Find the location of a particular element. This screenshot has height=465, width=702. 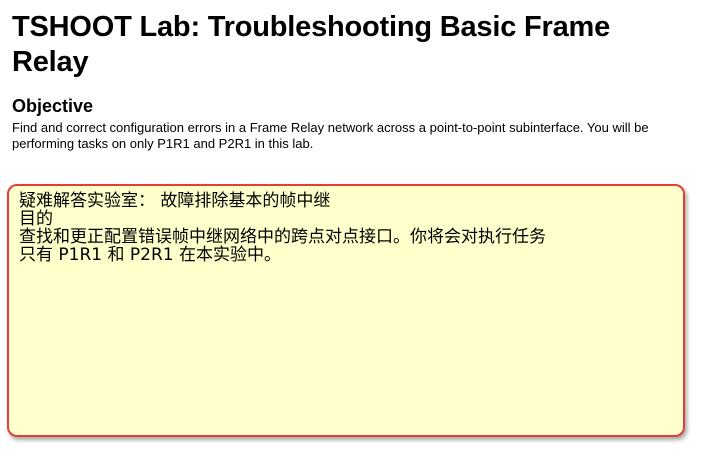

translation-line-title: 疑难解答实验室： 故障排除基本的帧中继 is located at coordinates (175, 201).